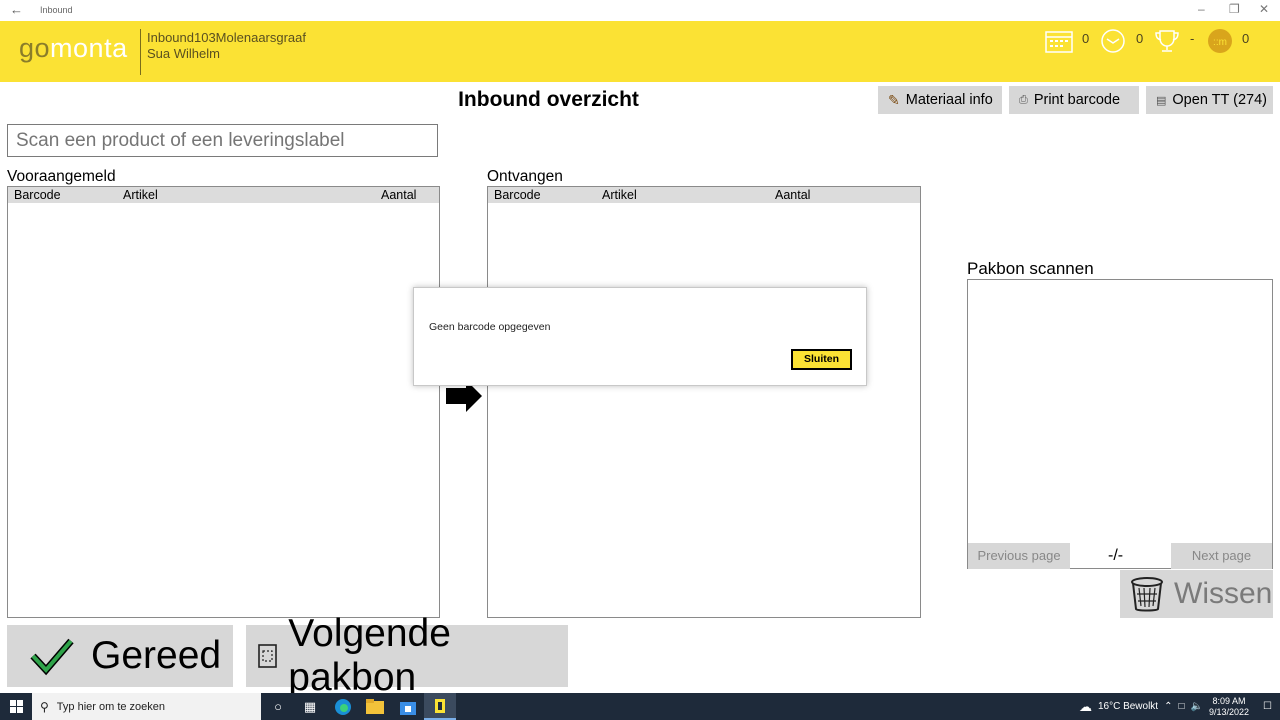 Image resolution: width=1280 pixels, height=720 pixels. I want to click on restore-icon: ❐, so click(1234, 9).